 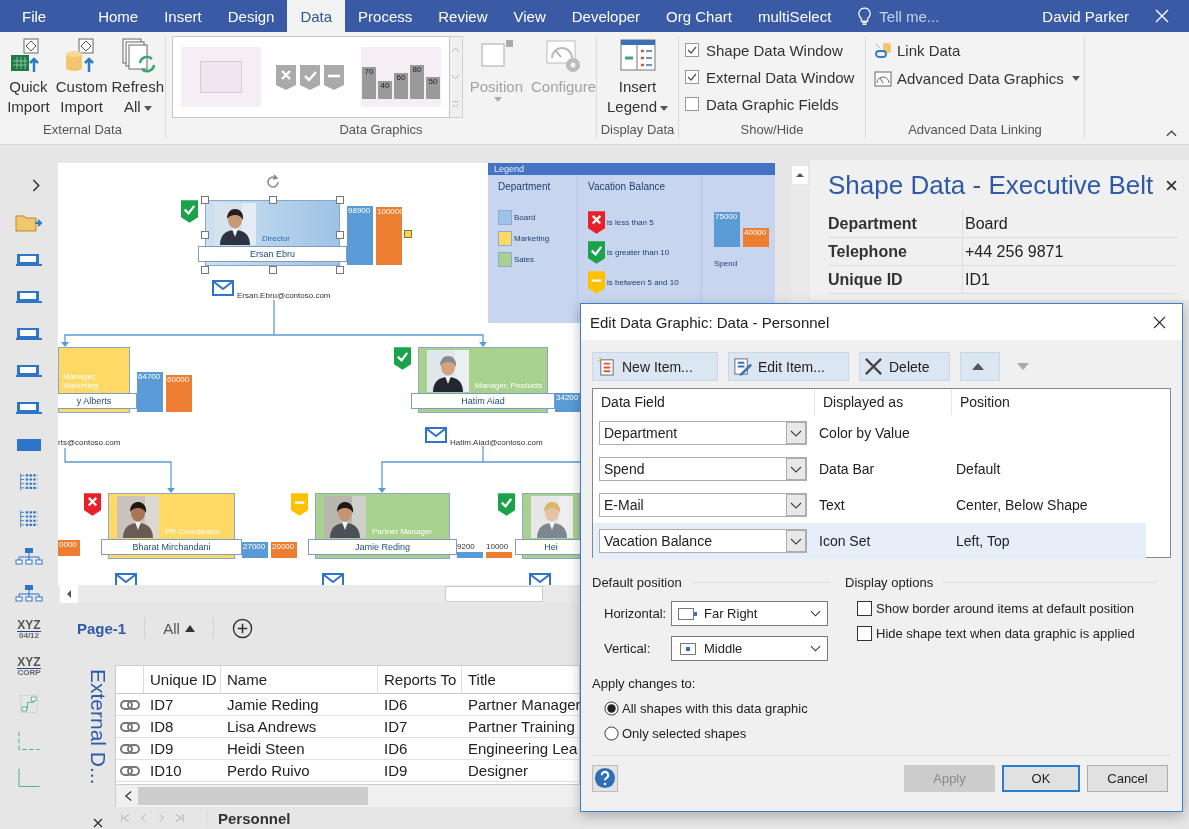 What do you see at coordinates (770, 77) in the screenshot?
I see `checkbox-option: External Data Window` at bounding box center [770, 77].